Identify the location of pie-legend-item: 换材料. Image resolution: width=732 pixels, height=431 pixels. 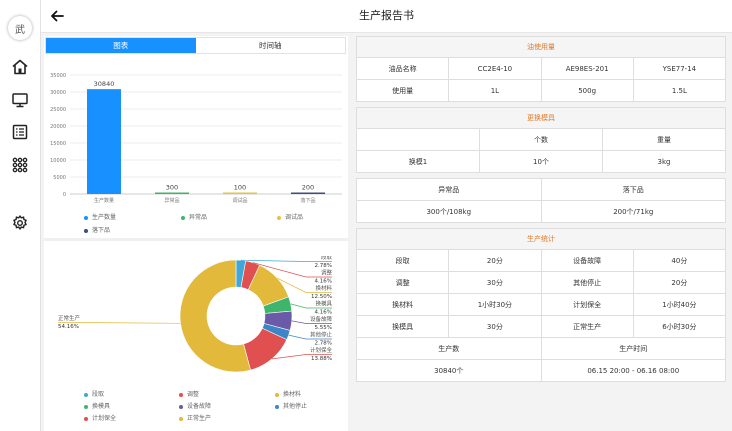
(288, 393).